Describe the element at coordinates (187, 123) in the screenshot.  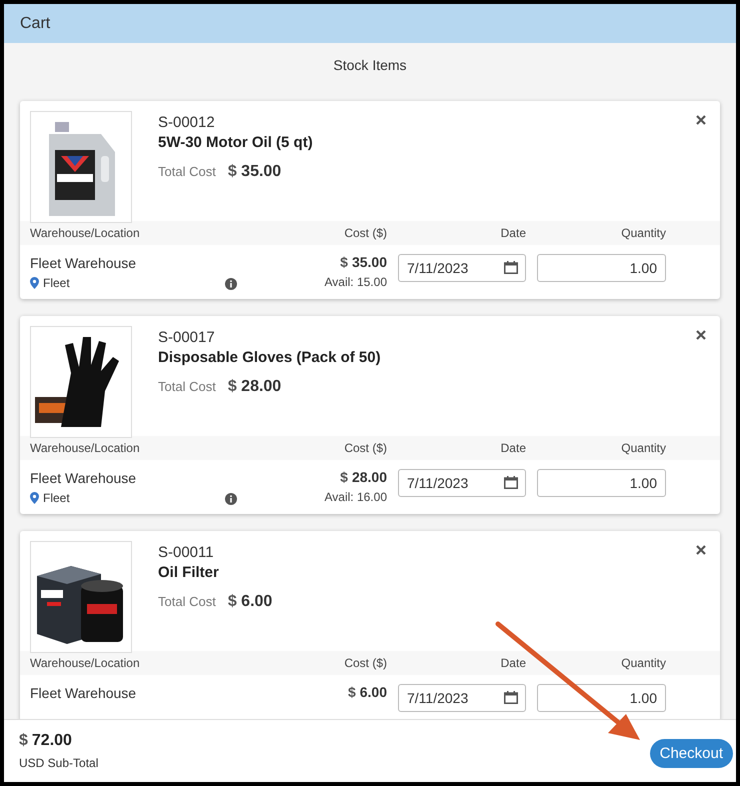
I see `item-number: S-00012` at that location.